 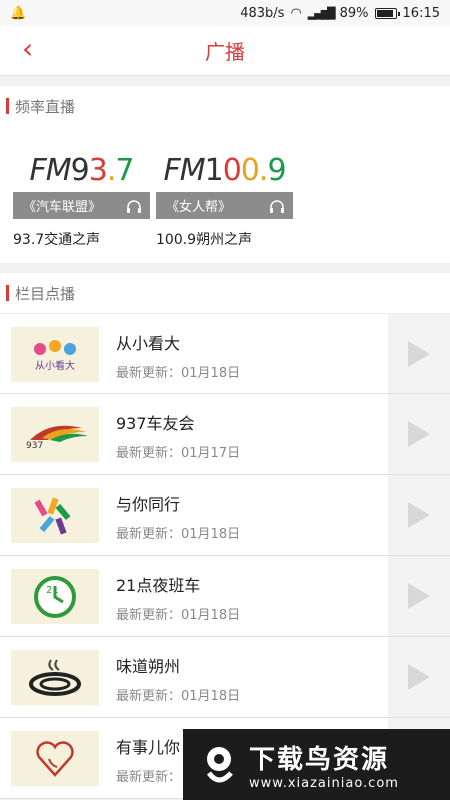 I want to click on program-update: 最新更新：01月17日, so click(x=178, y=453).